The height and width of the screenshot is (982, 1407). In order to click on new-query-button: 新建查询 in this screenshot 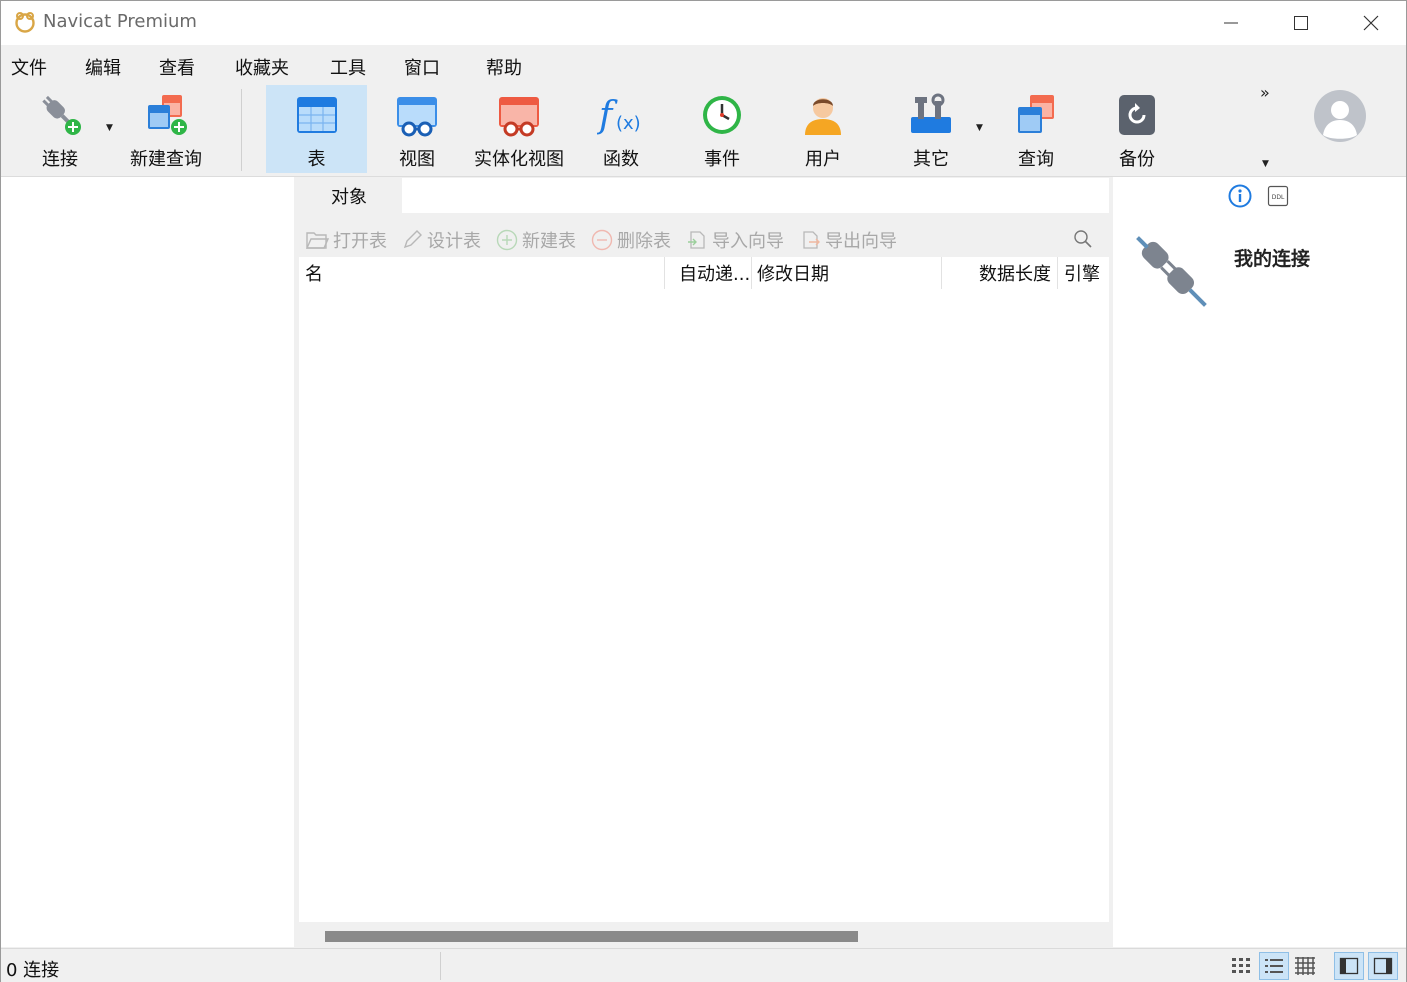, I will do `click(166, 129)`.